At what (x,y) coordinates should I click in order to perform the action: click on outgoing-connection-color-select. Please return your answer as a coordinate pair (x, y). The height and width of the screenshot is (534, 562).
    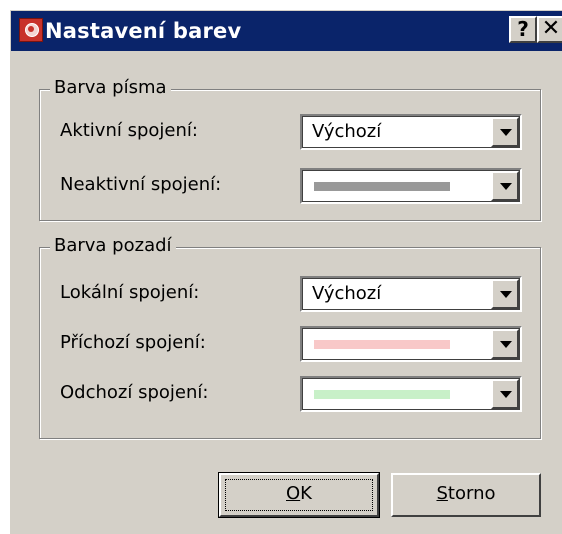
    Looking at the image, I should click on (411, 394).